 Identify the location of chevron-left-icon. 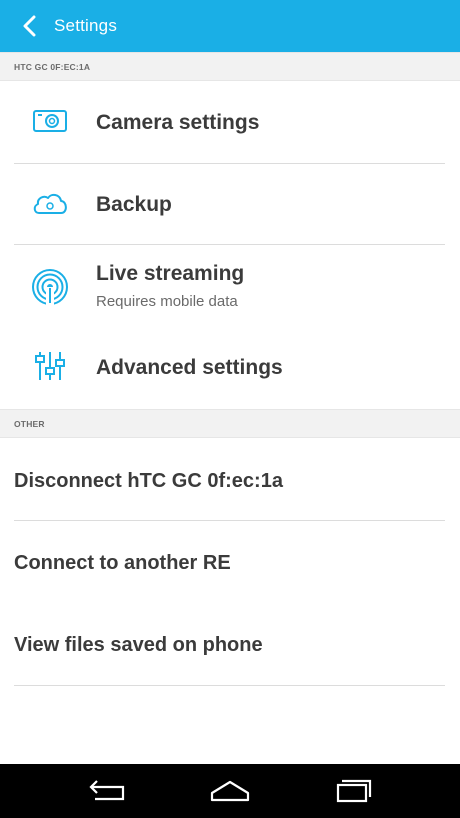
(29, 26).